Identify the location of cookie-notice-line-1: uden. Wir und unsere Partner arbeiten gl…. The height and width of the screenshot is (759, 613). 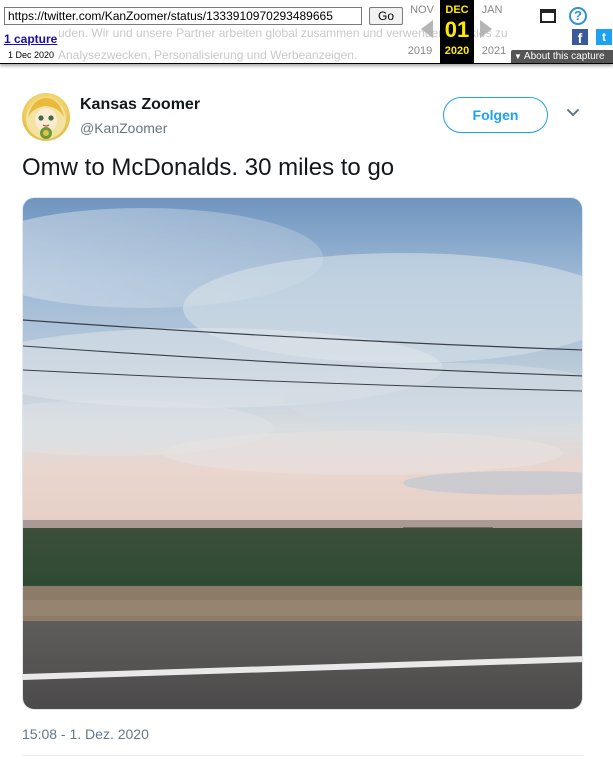
(283, 33).